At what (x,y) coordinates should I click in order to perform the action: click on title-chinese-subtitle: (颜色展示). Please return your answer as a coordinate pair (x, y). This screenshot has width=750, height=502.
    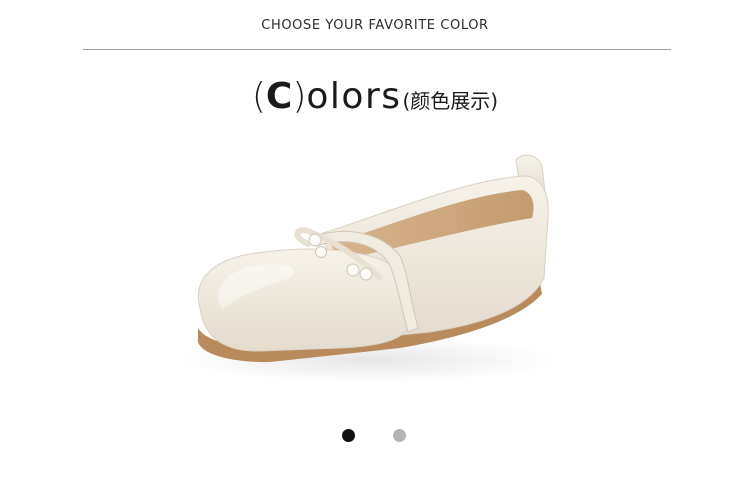
    Looking at the image, I should click on (450, 101).